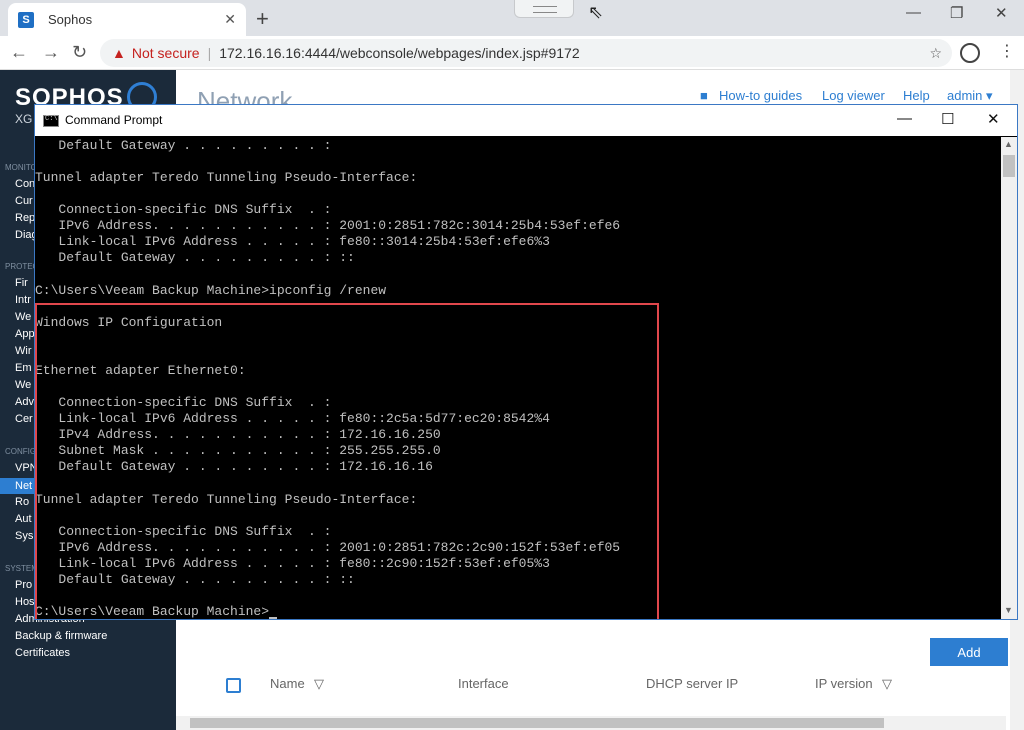 The width and height of the screenshot is (1024, 730). Describe the element at coordinates (23, 300) in the screenshot. I see `sidebar-item: Intr` at that location.